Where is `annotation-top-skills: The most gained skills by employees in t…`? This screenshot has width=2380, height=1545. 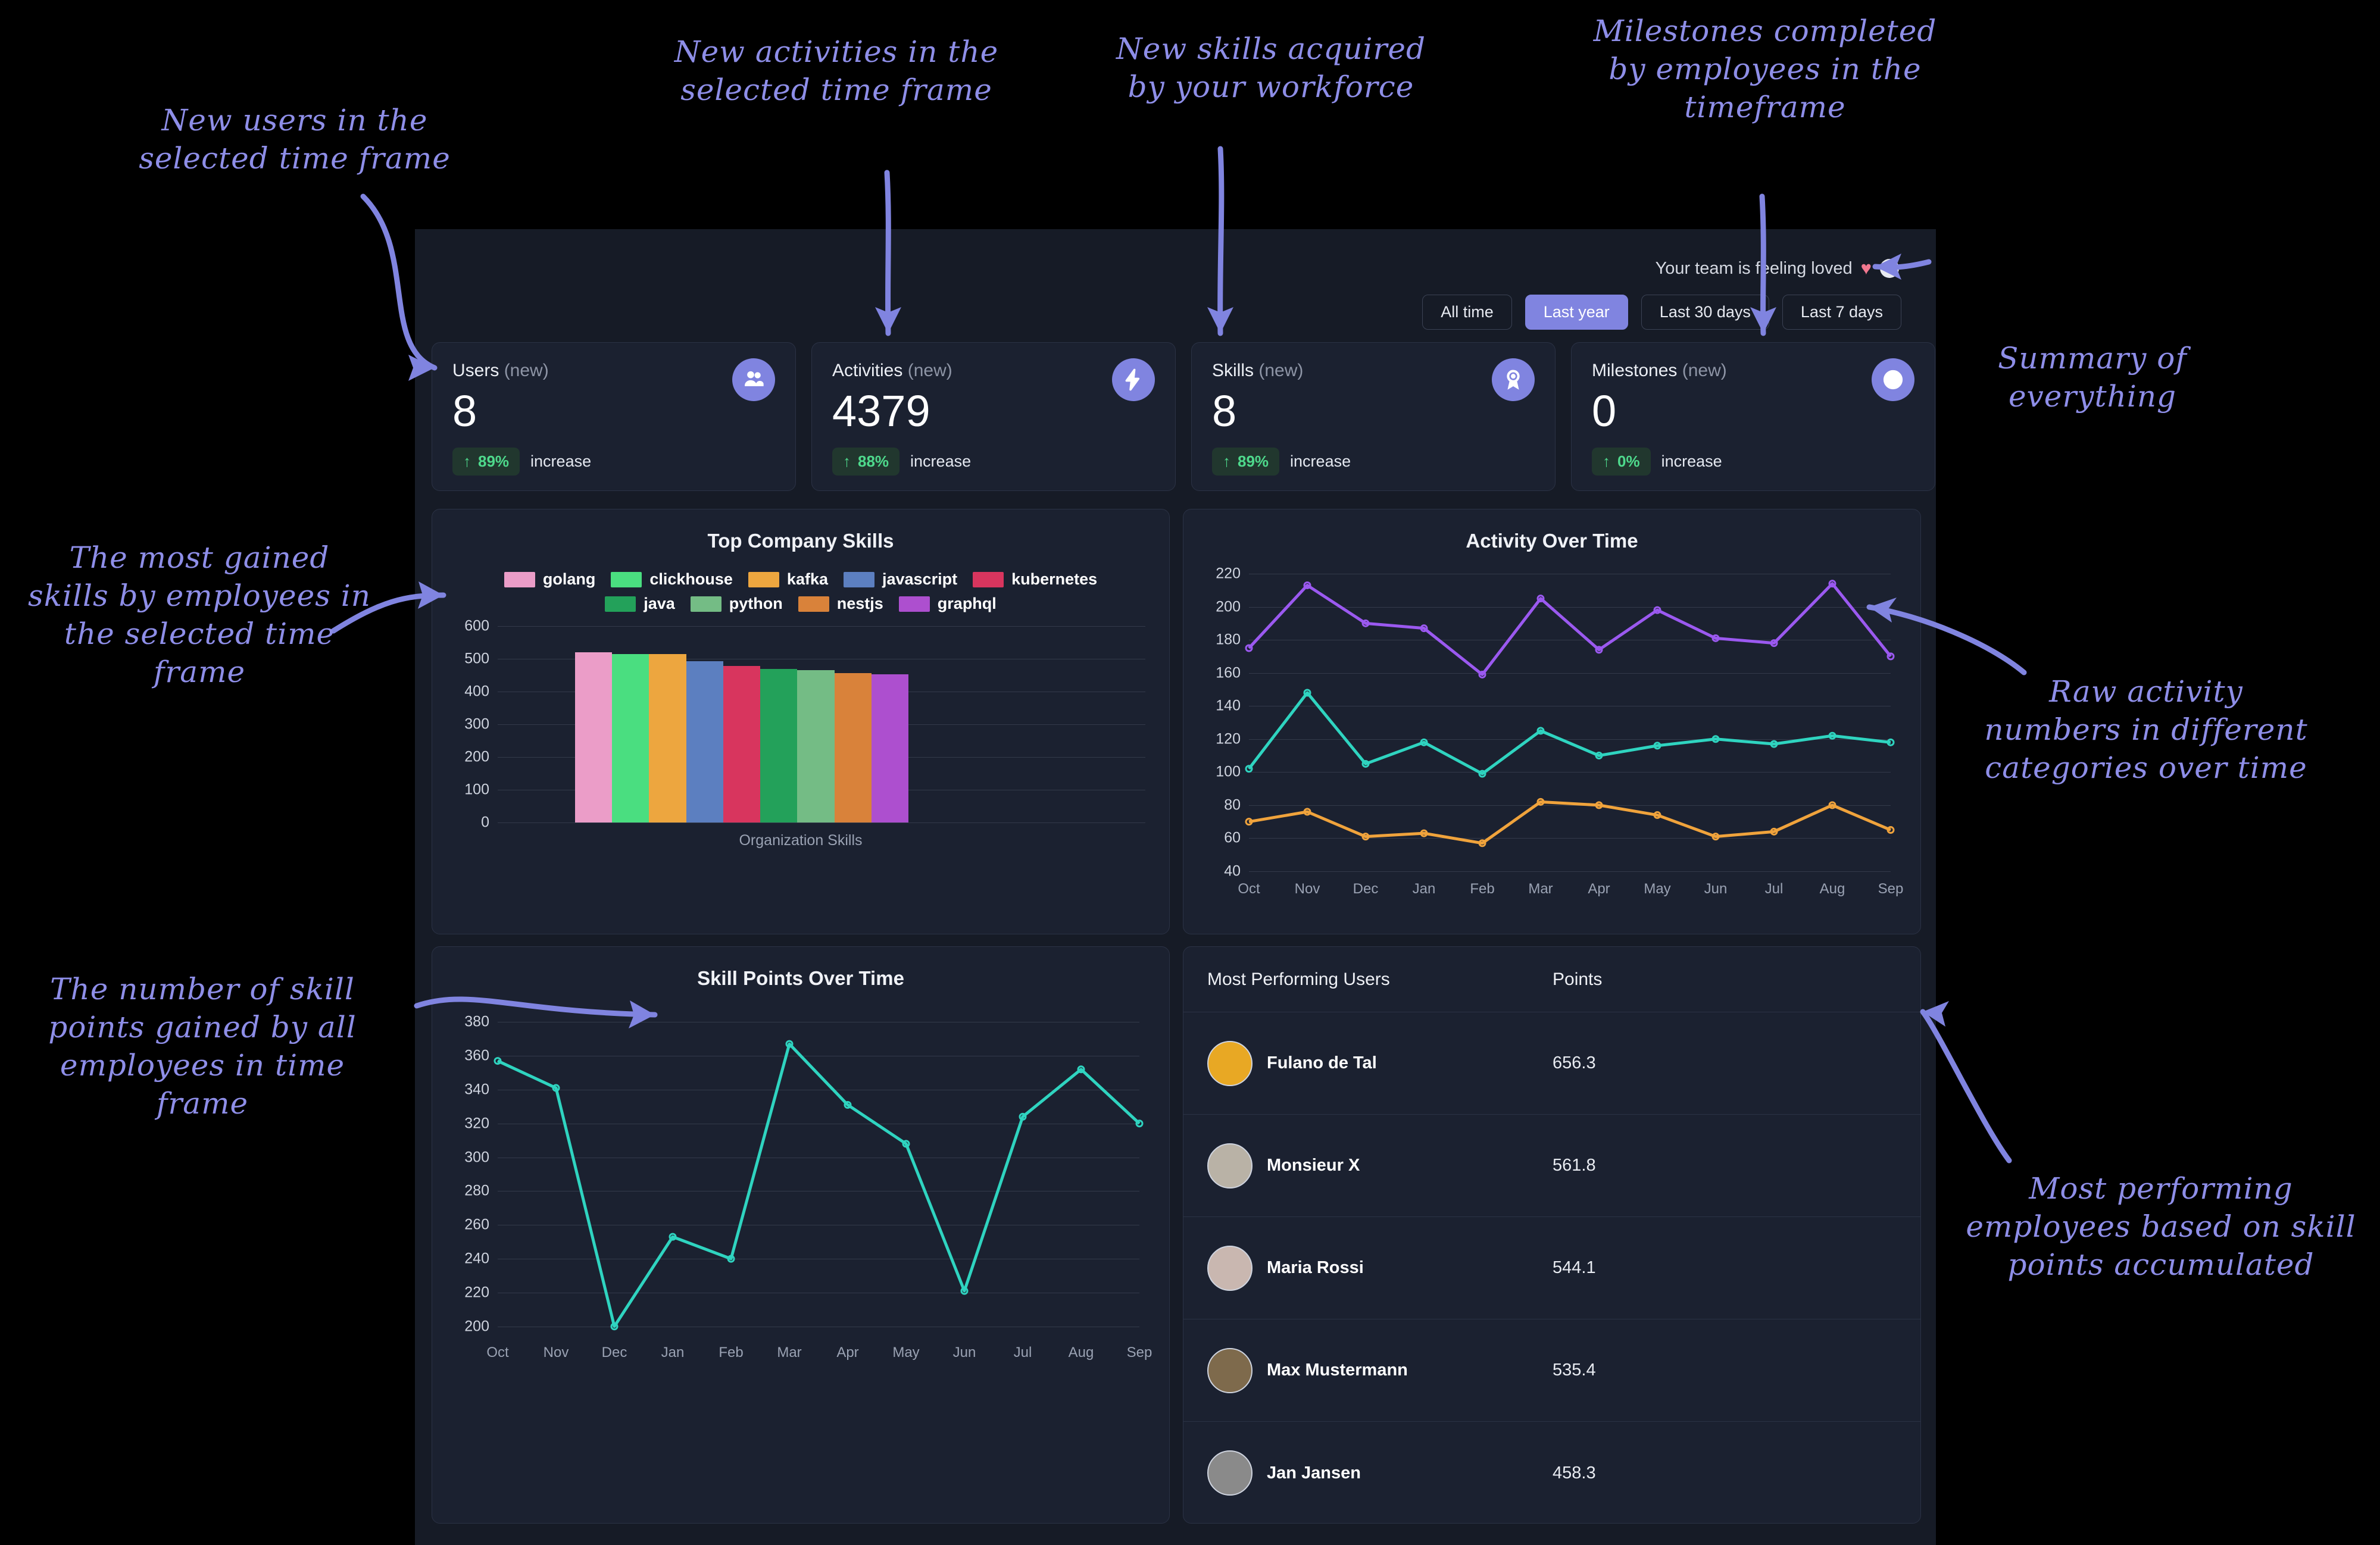 annotation-top-skills: The most gained skills by employees in t… is located at coordinates (199, 615).